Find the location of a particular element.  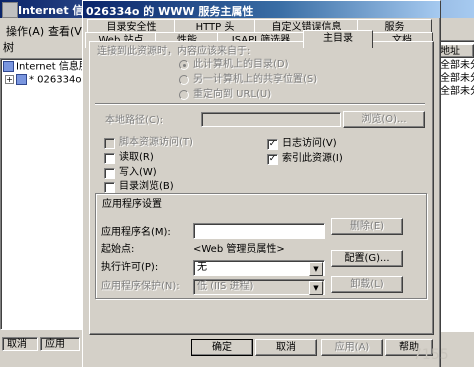

radio-redirect-url is located at coordinates (184, 95).